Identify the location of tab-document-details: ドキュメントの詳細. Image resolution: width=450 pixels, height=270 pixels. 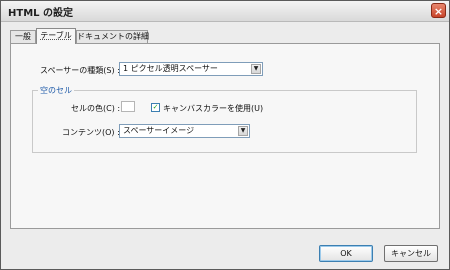
(112, 36).